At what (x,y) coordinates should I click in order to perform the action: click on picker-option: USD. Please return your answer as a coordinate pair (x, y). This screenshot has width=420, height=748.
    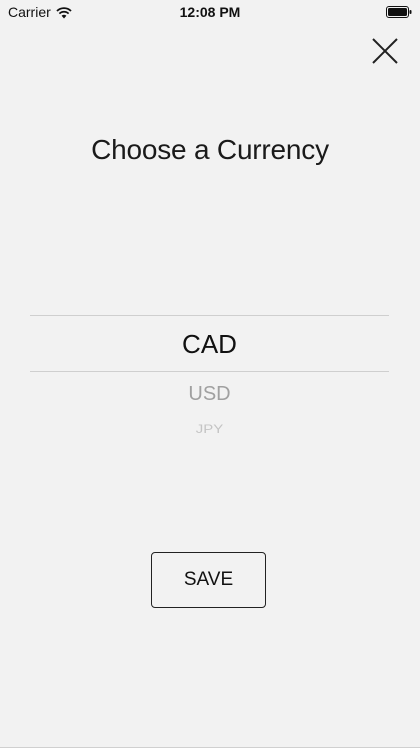
    Looking at the image, I should click on (209, 394).